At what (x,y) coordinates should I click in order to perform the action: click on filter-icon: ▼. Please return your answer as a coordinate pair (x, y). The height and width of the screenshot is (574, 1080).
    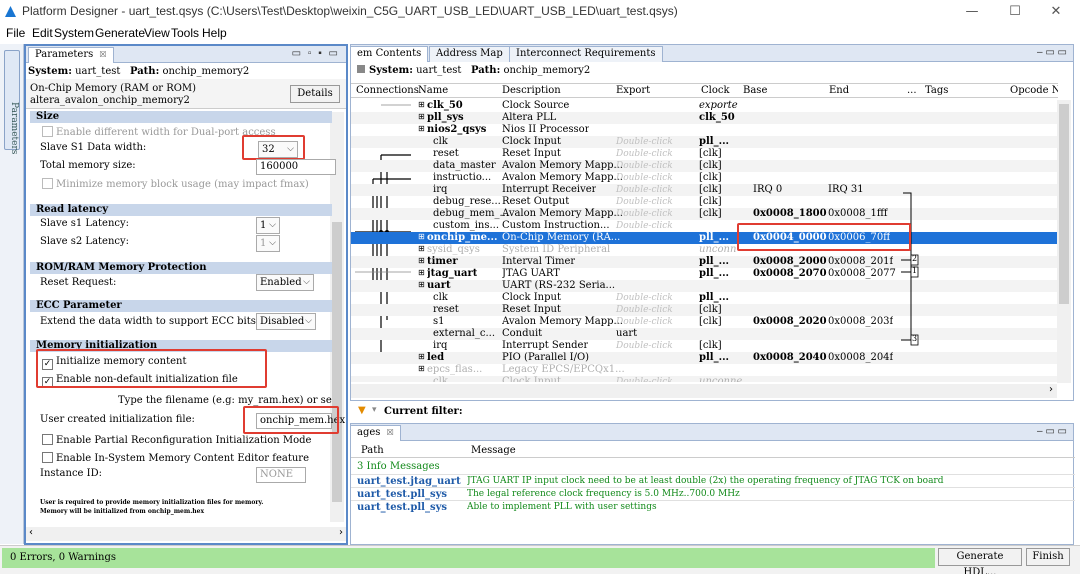
    Looking at the image, I should click on (362, 410).